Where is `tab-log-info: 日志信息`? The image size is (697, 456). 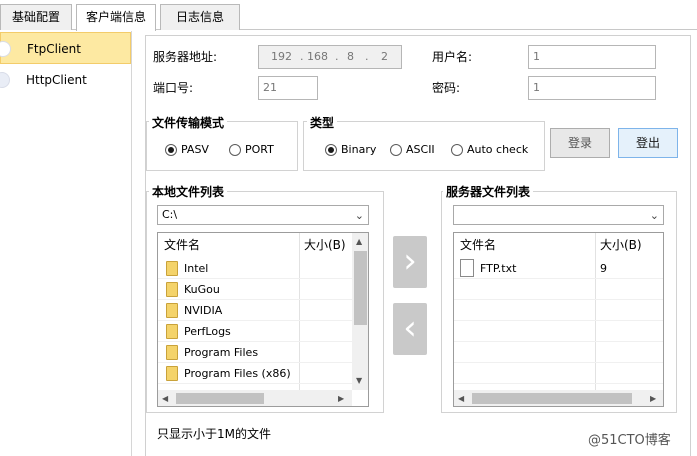
tab-log-info: 日志信息 is located at coordinates (200, 17).